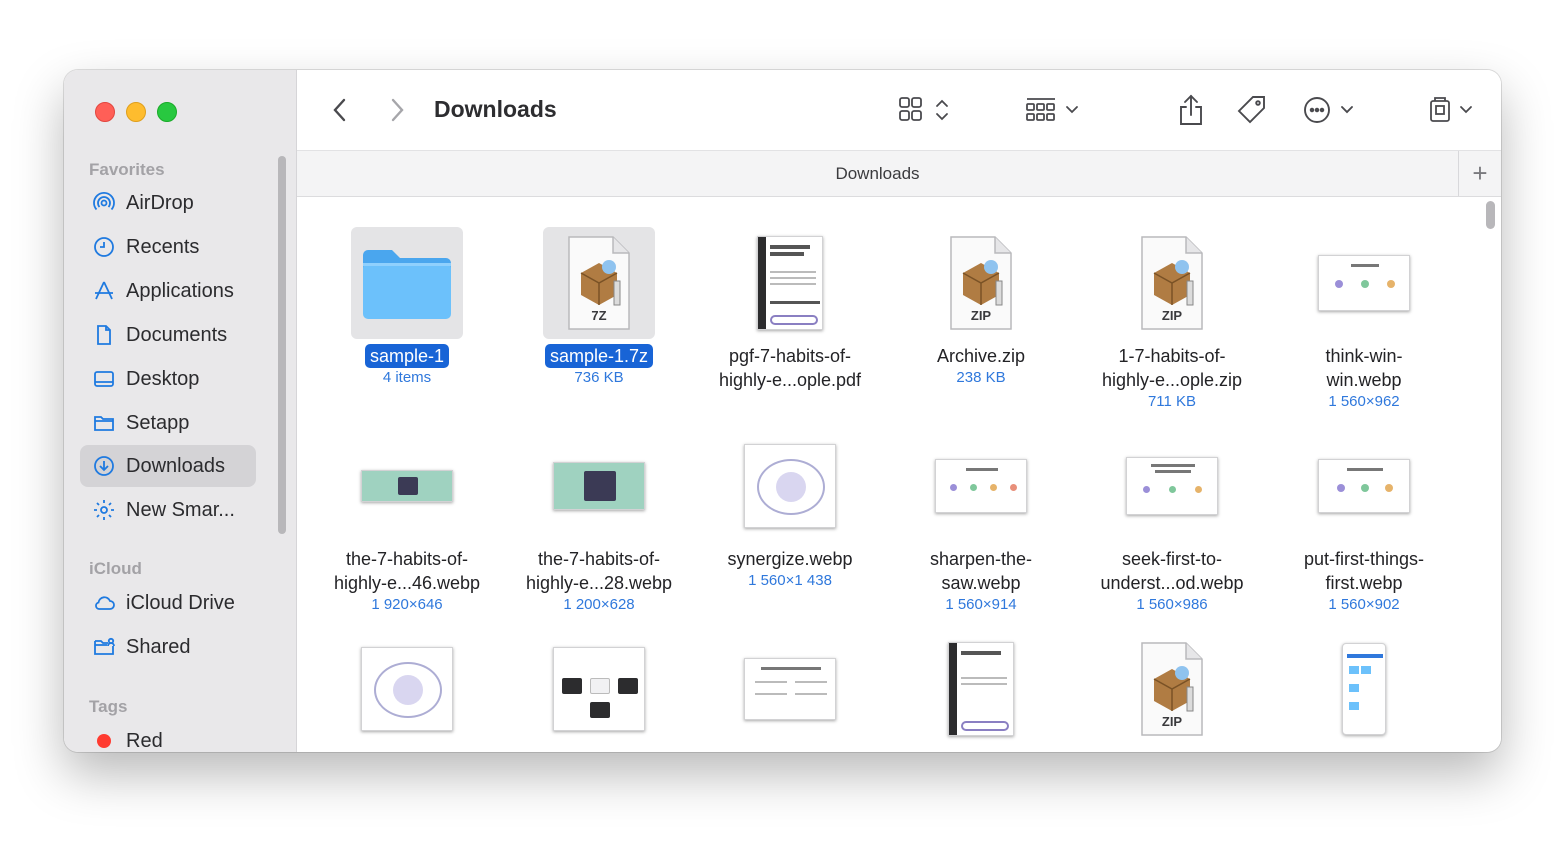 The height and width of the screenshot is (844, 1560). I want to click on tab-bar: Downloads +, so click(899, 173).